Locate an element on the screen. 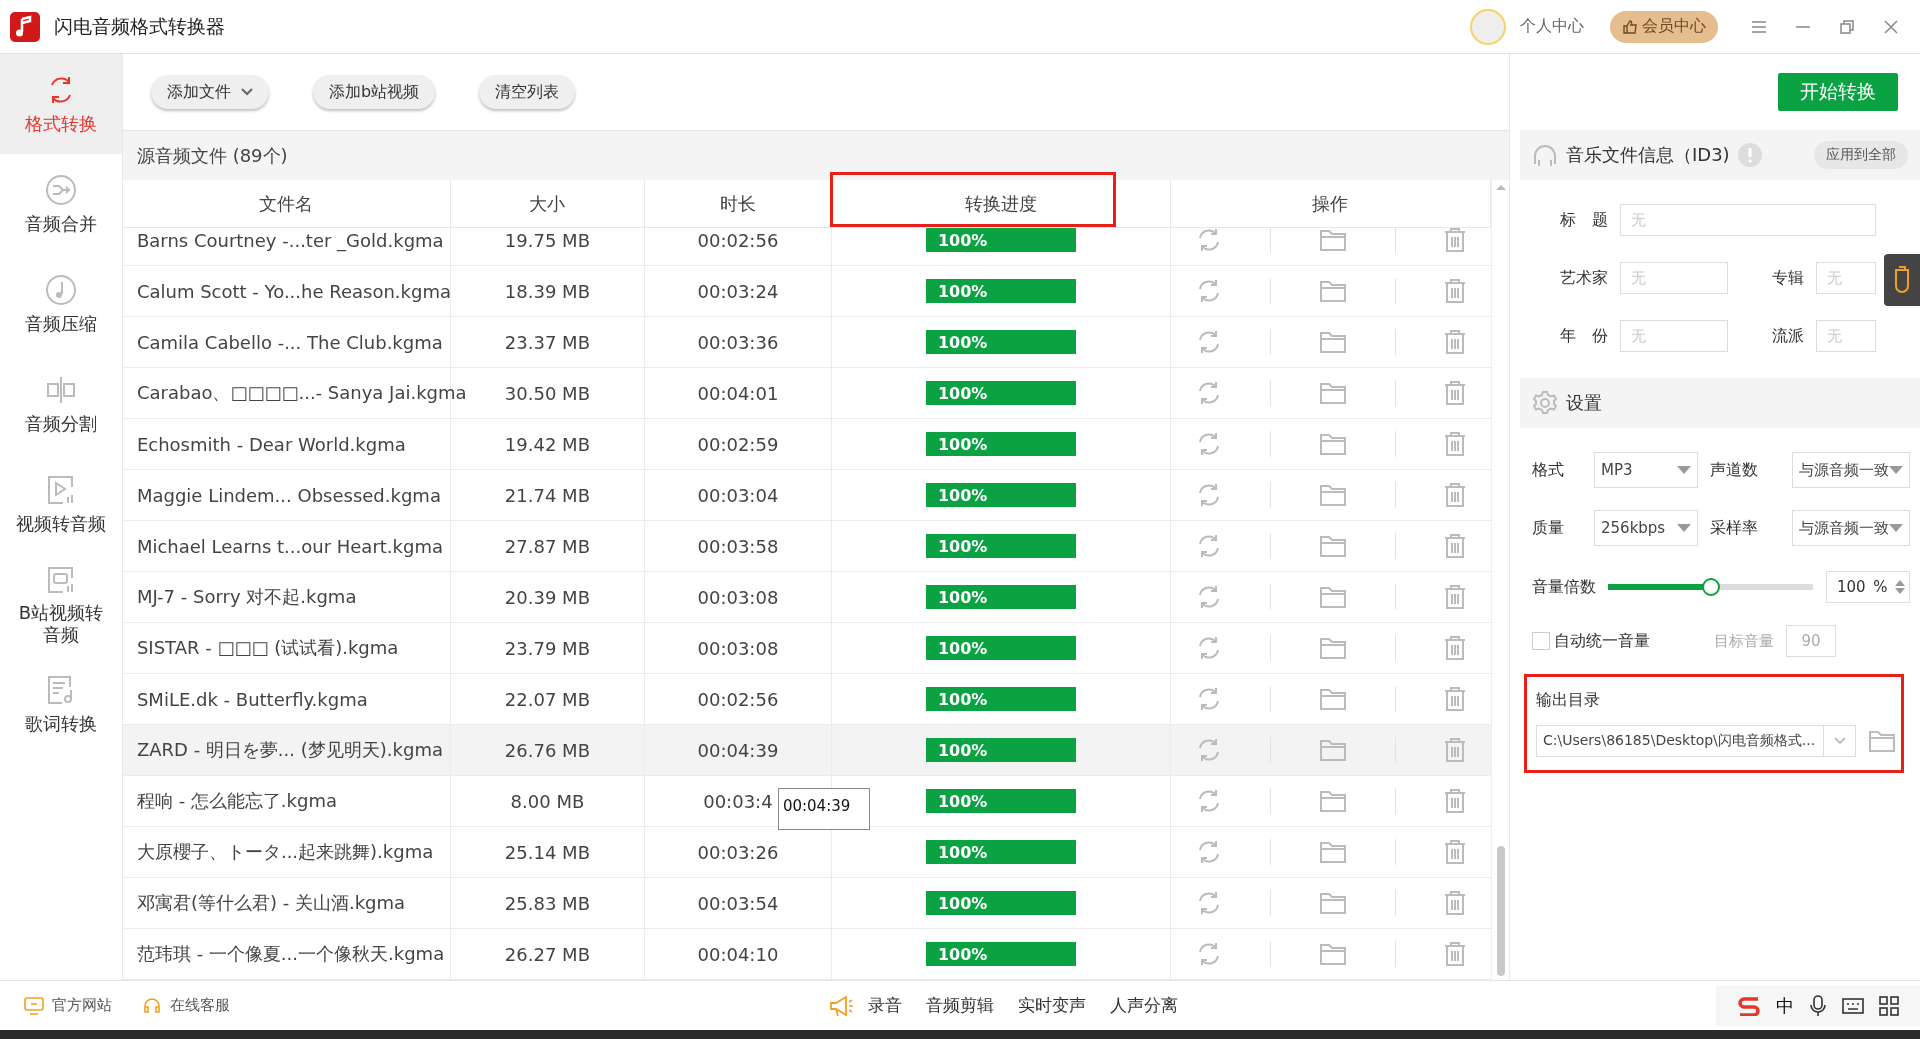 This screenshot has height=1039, width=1920. file-size: 26.76 MB is located at coordinates (547, 750).